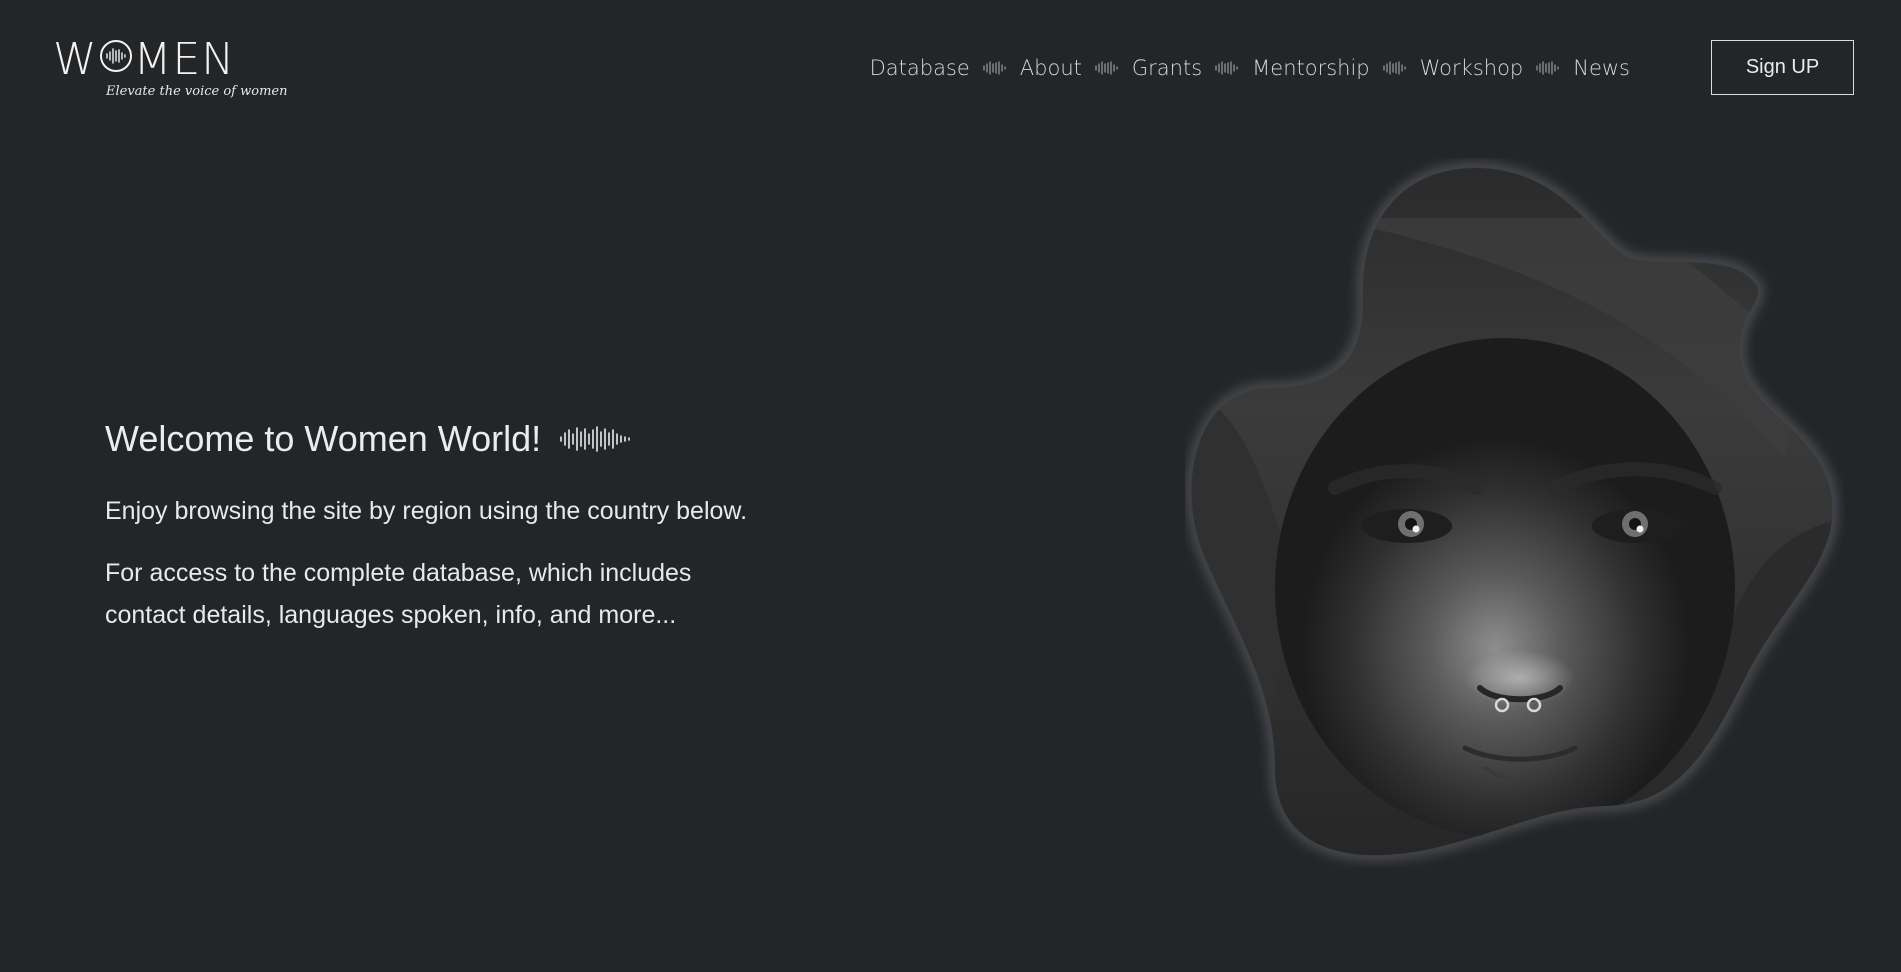 Image resolution: width=1901 pixels, height=972 pixels. I want to click on signup-button: Sign UP, so click(1782, 67).